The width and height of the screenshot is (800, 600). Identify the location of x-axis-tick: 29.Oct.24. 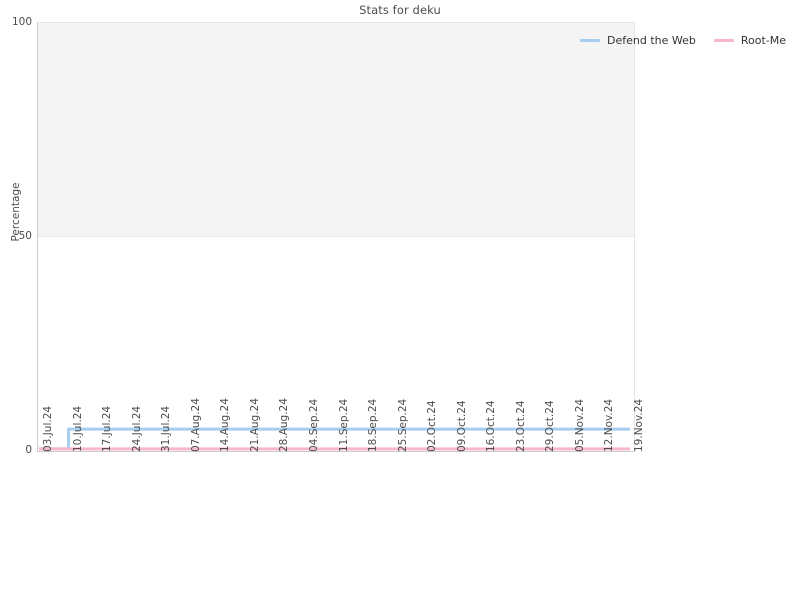
(550, 426).